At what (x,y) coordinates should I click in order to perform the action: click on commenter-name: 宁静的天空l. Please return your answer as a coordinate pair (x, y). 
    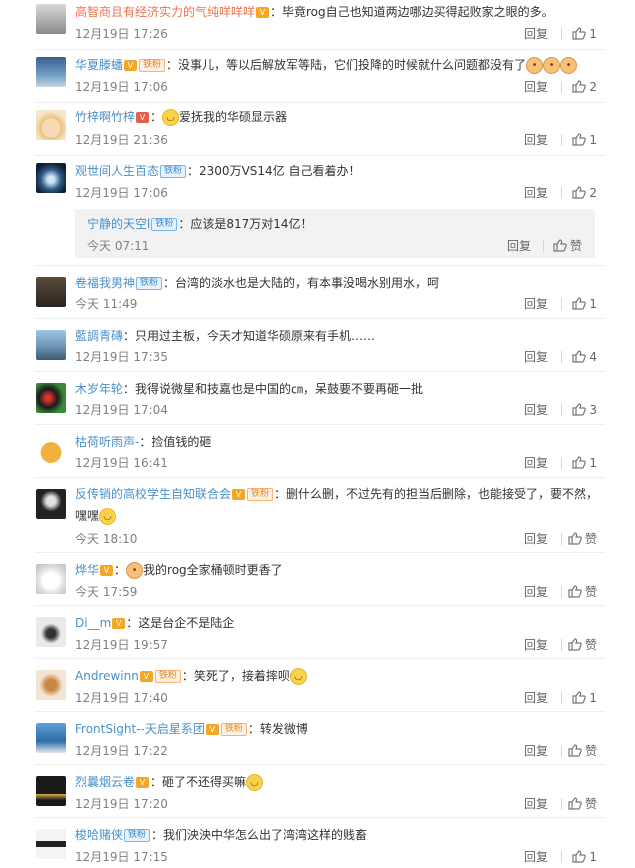
    Looking at the image, I should click on (118, 224).